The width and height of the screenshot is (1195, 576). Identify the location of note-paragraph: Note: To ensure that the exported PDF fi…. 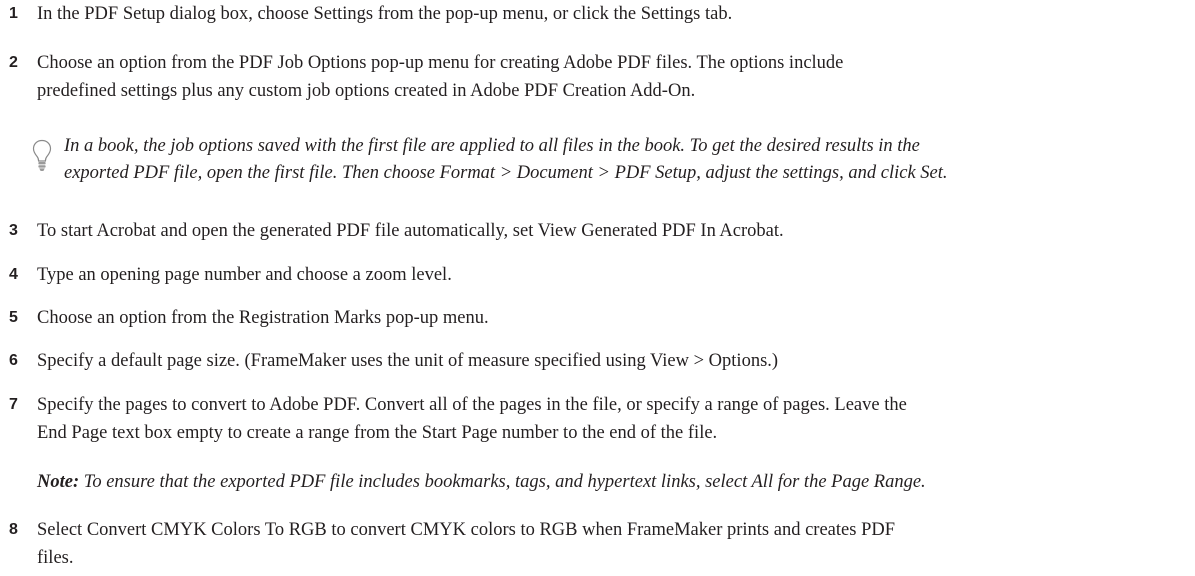
(613, 482).